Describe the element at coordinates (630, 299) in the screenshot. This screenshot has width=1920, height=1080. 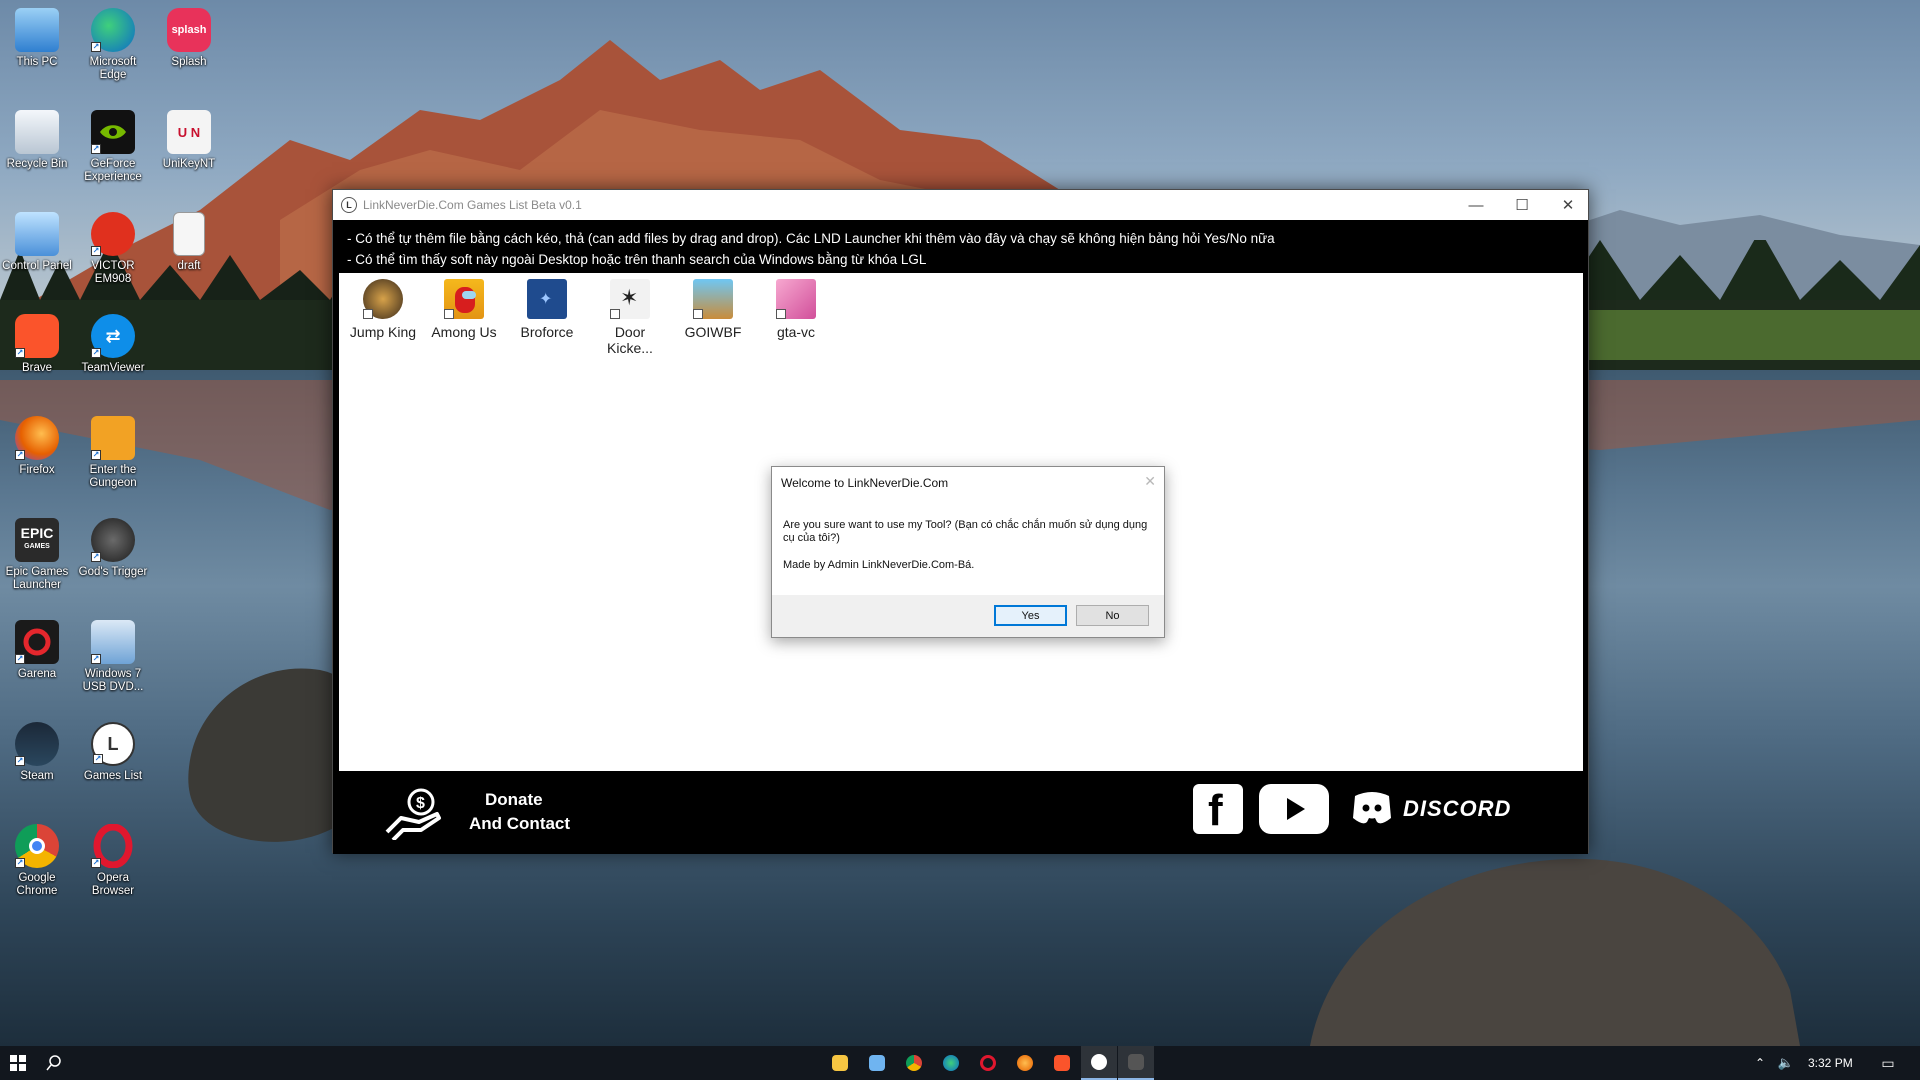
I see `door-kickers-icon: ✶` at that location.